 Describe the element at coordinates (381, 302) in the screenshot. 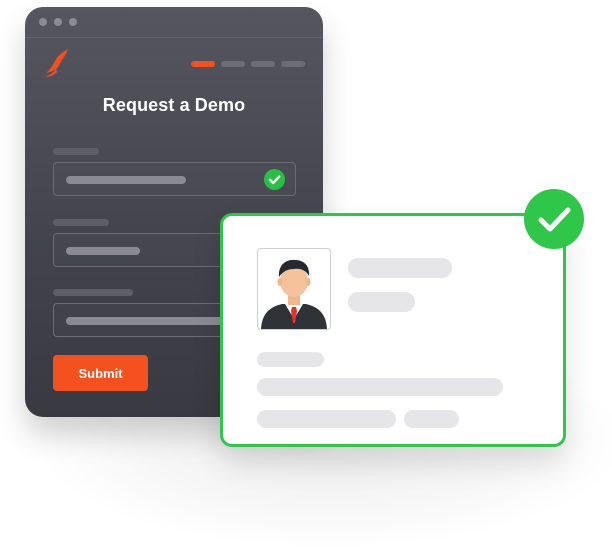

I see `card-role-placeholder` at that location.